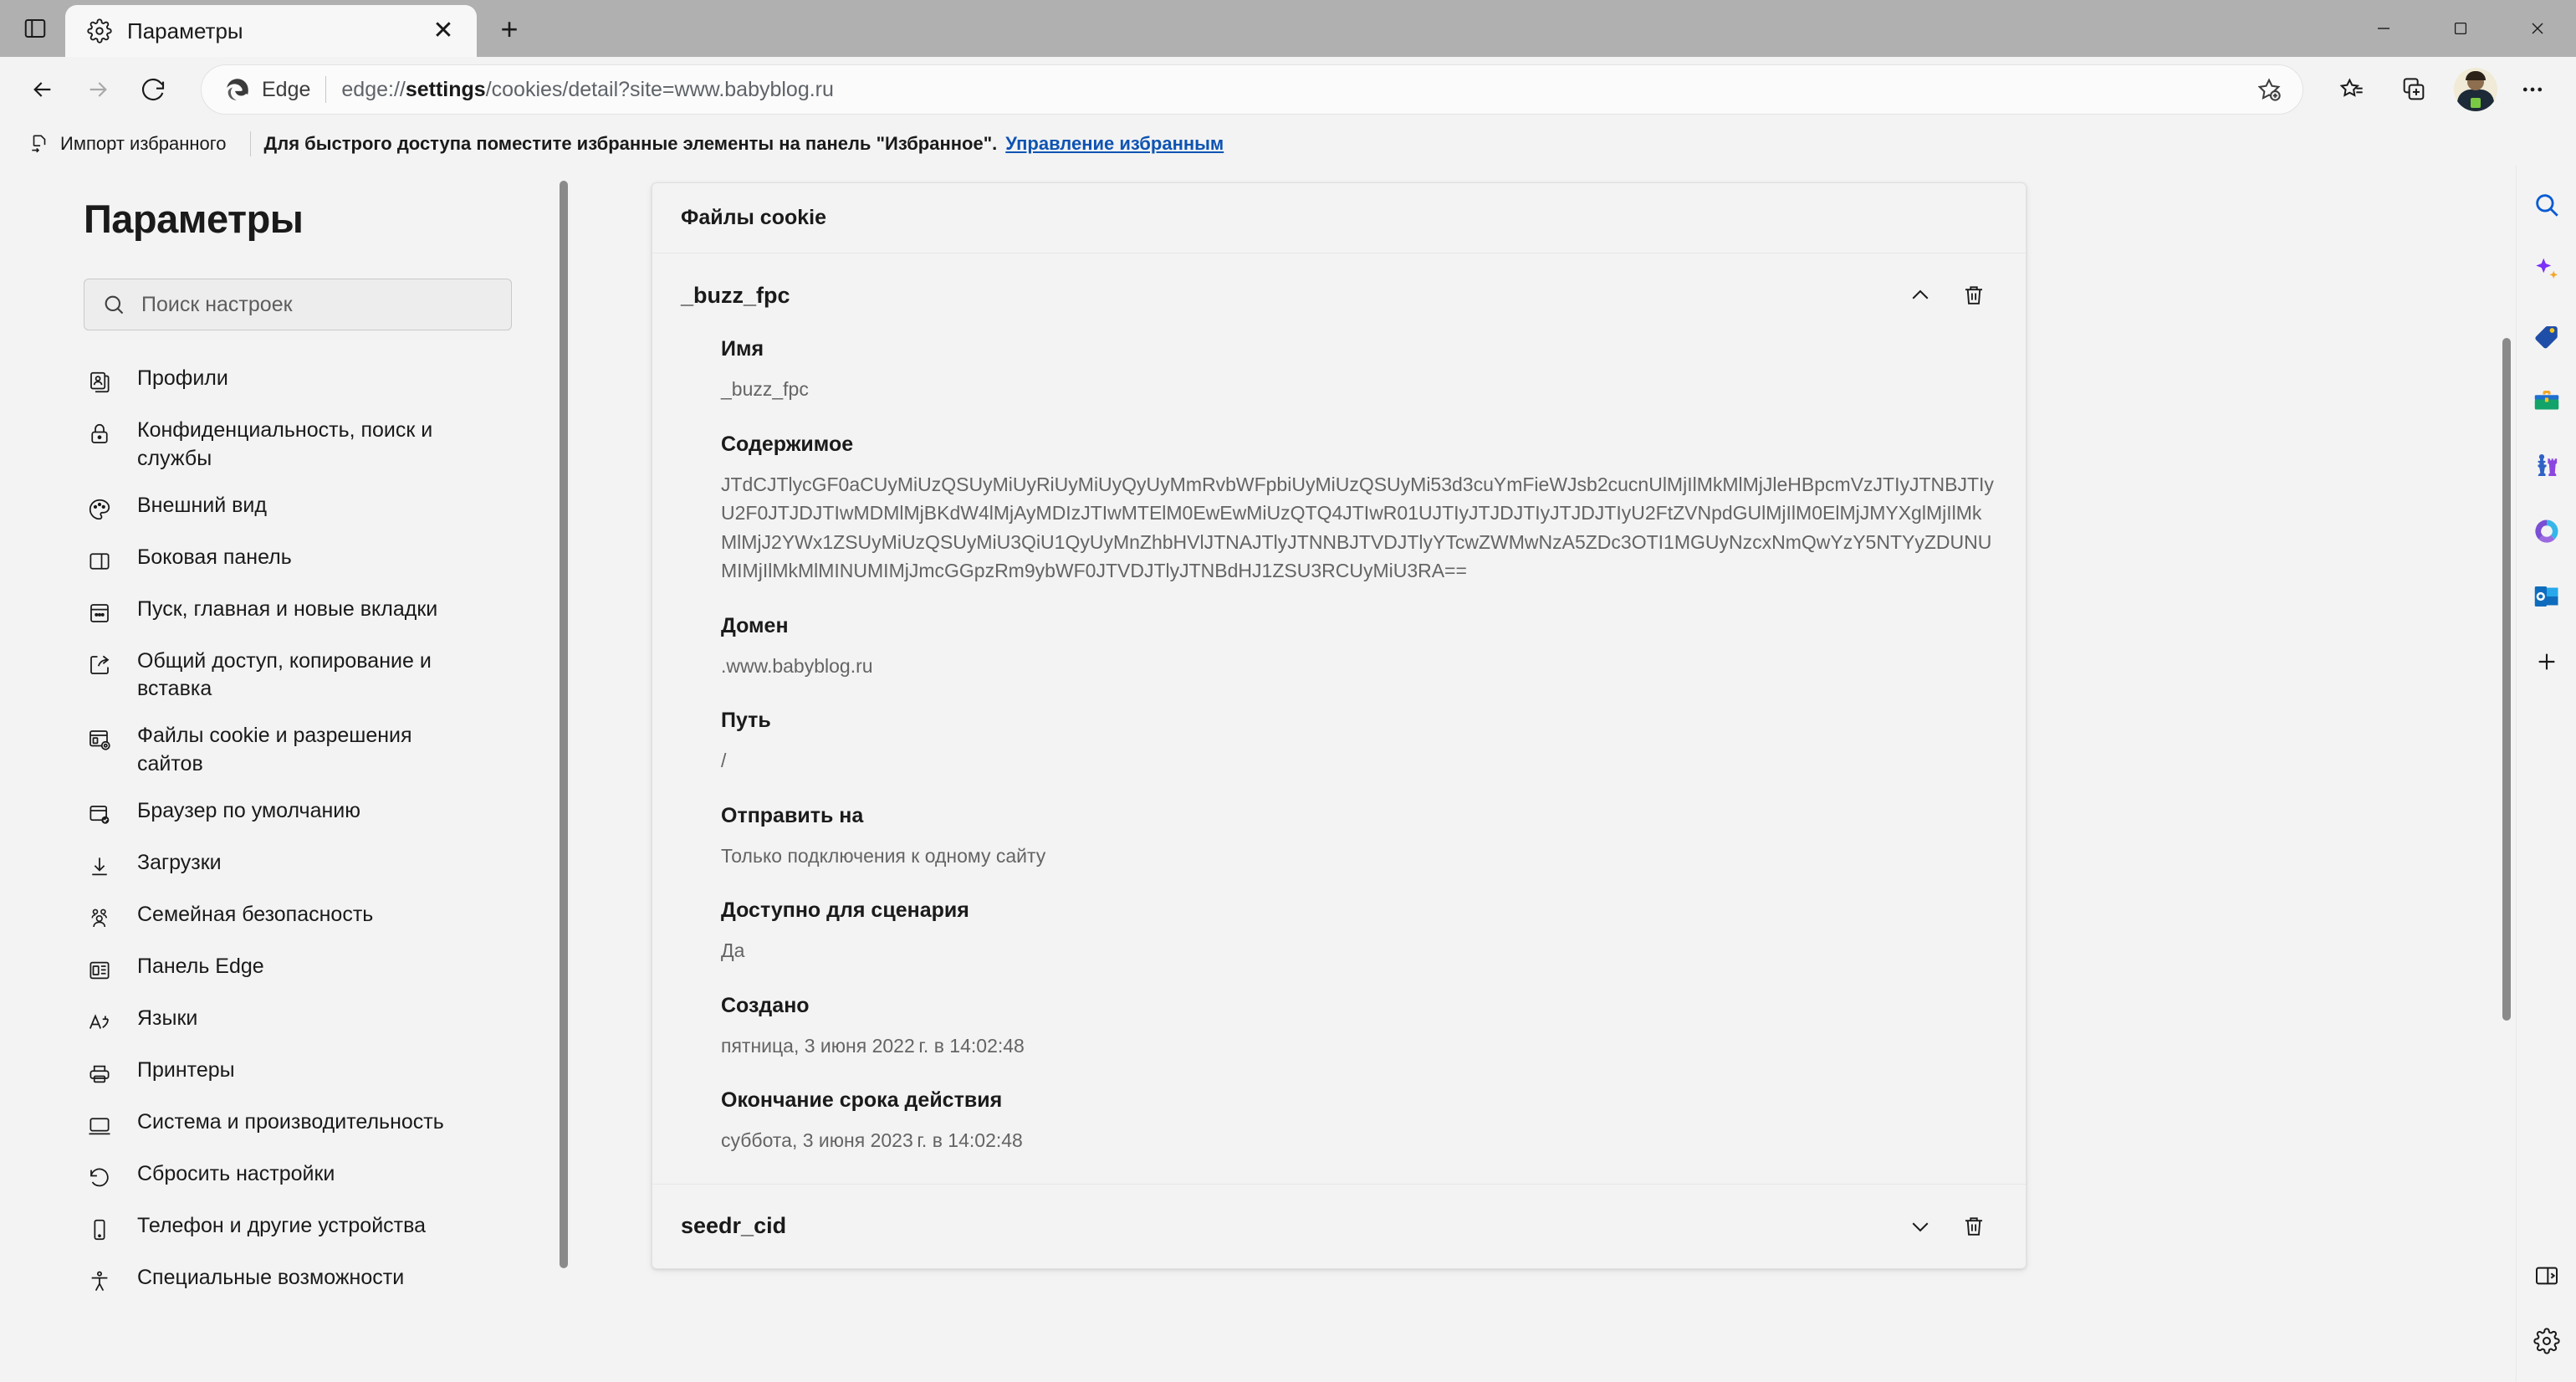  Describe the element at coordinates (2547, 1276) in the screenshot. I see `split-screen-icon` at that location.